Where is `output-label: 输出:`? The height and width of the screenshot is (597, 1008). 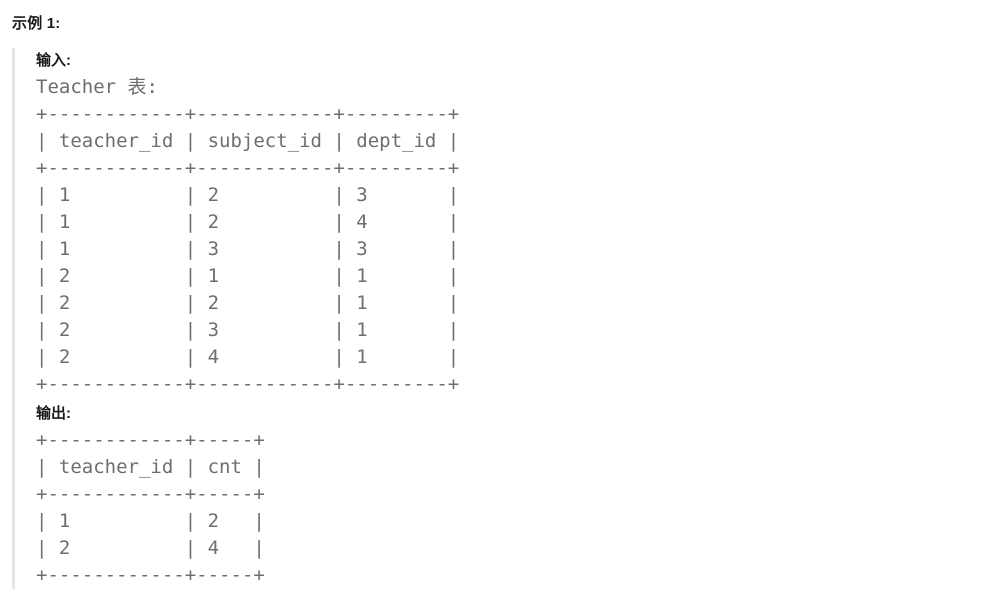
output-label: 输出: is located at coordinates (53, 413).